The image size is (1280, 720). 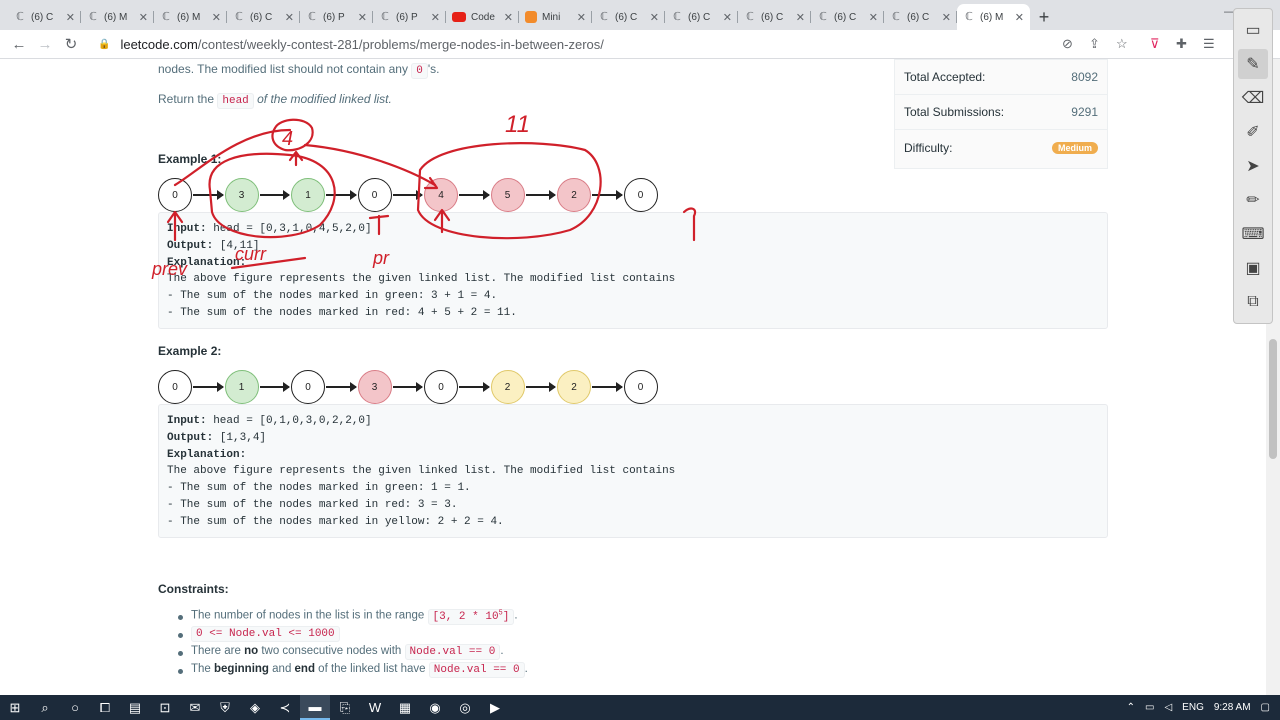 I want to click on vscode-icon: ≺, so click(x=285, y=707).